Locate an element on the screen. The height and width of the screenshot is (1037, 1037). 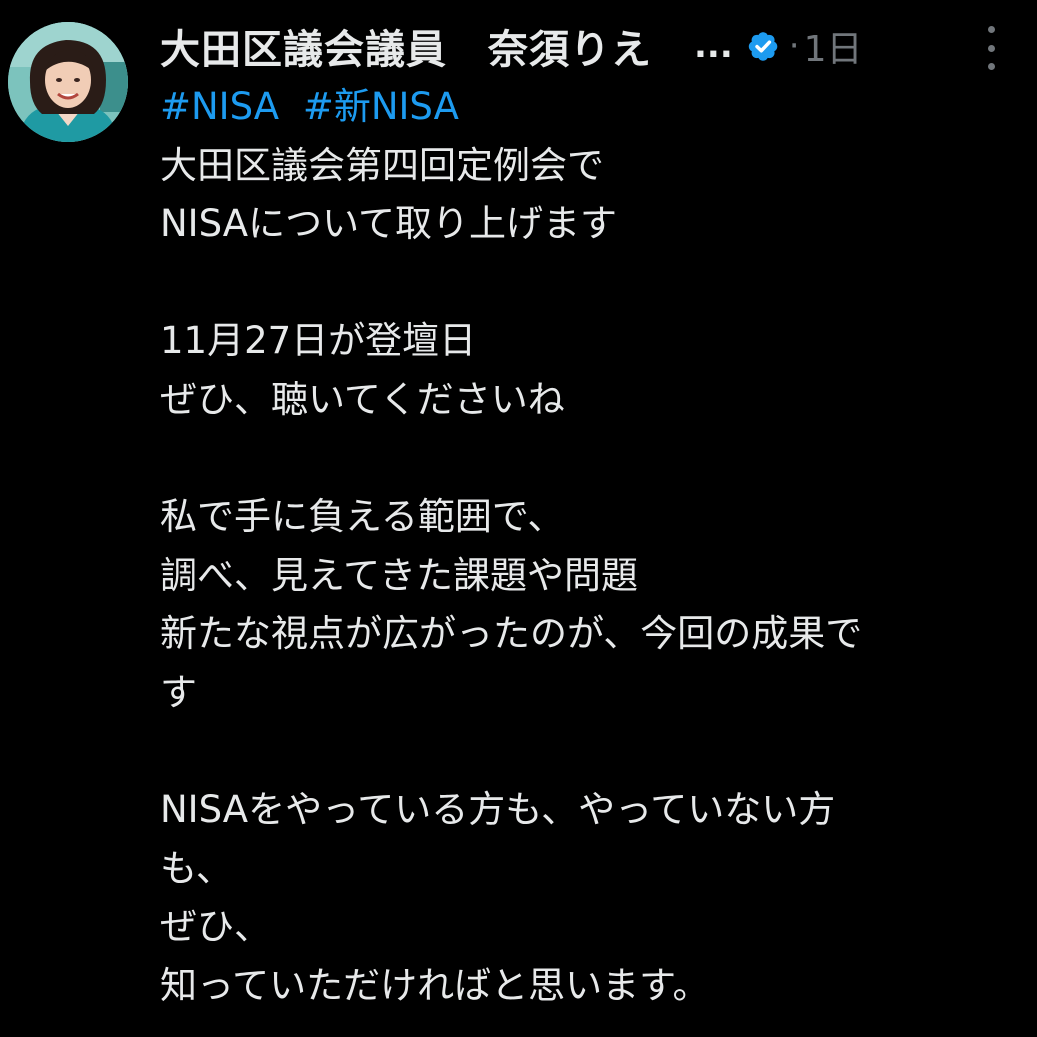
post-text-line: ぜひ、 is located at coordinates (215, 927).